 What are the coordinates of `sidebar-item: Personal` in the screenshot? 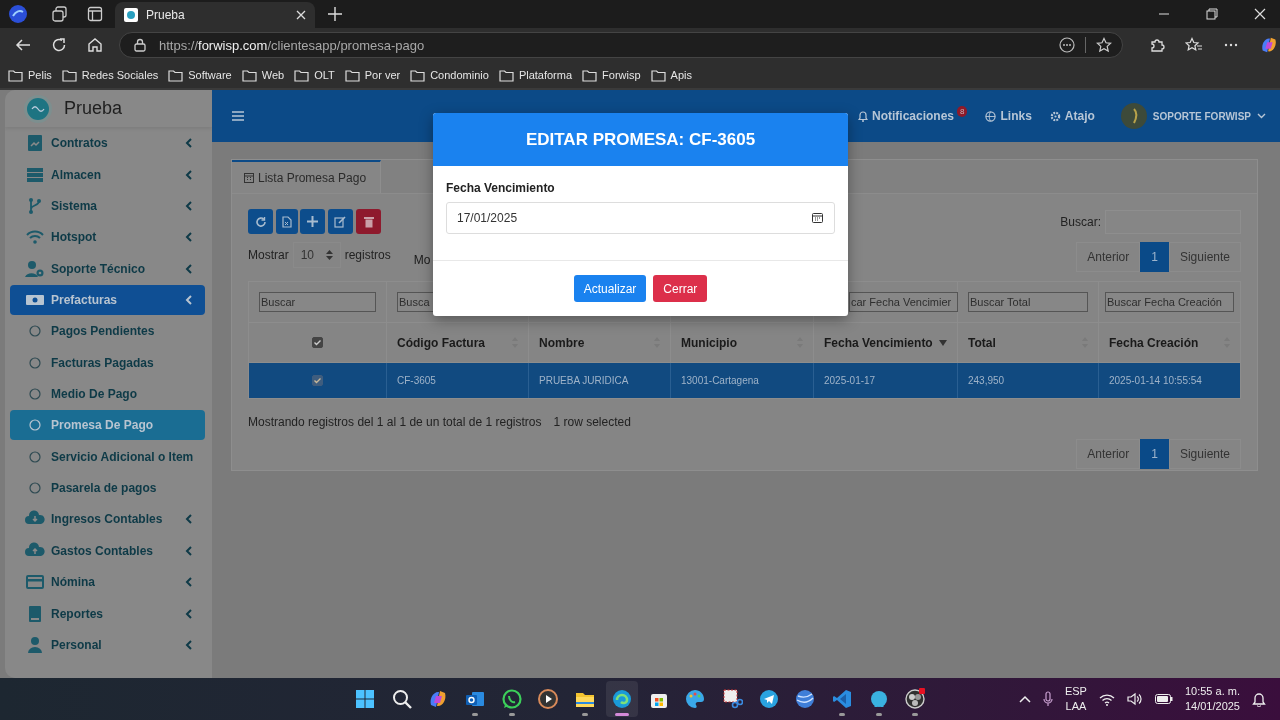 It's located at (107, 644).